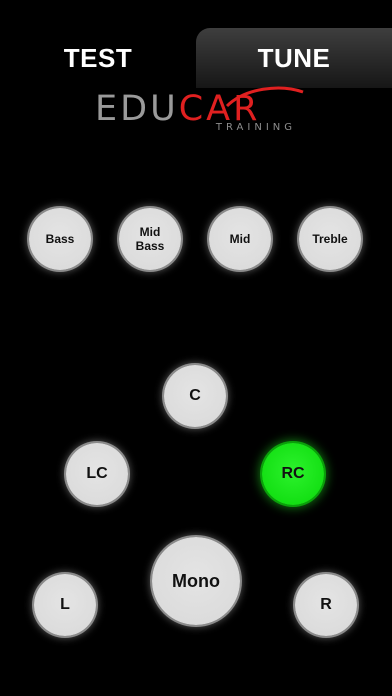 The height and width of the screenshot is (696, 392). I want to click on speaker-mono-button: Mono, so click(196, 581).